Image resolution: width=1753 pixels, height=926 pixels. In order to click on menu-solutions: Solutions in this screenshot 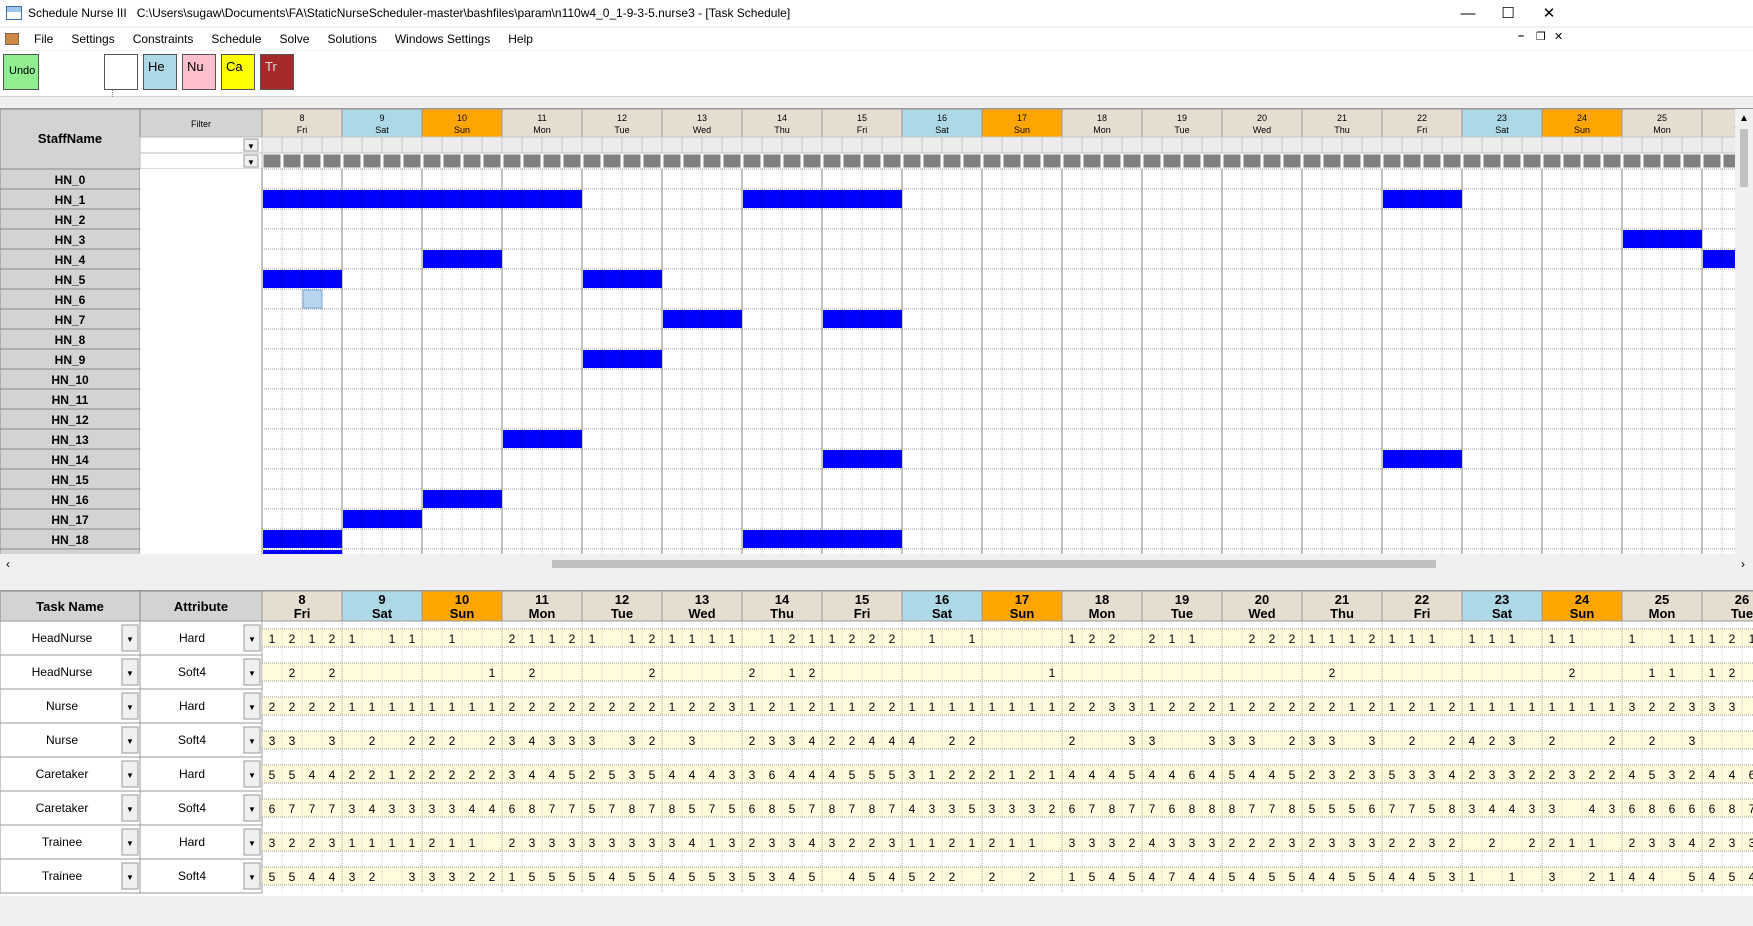, I will do `click(351, 39)`.